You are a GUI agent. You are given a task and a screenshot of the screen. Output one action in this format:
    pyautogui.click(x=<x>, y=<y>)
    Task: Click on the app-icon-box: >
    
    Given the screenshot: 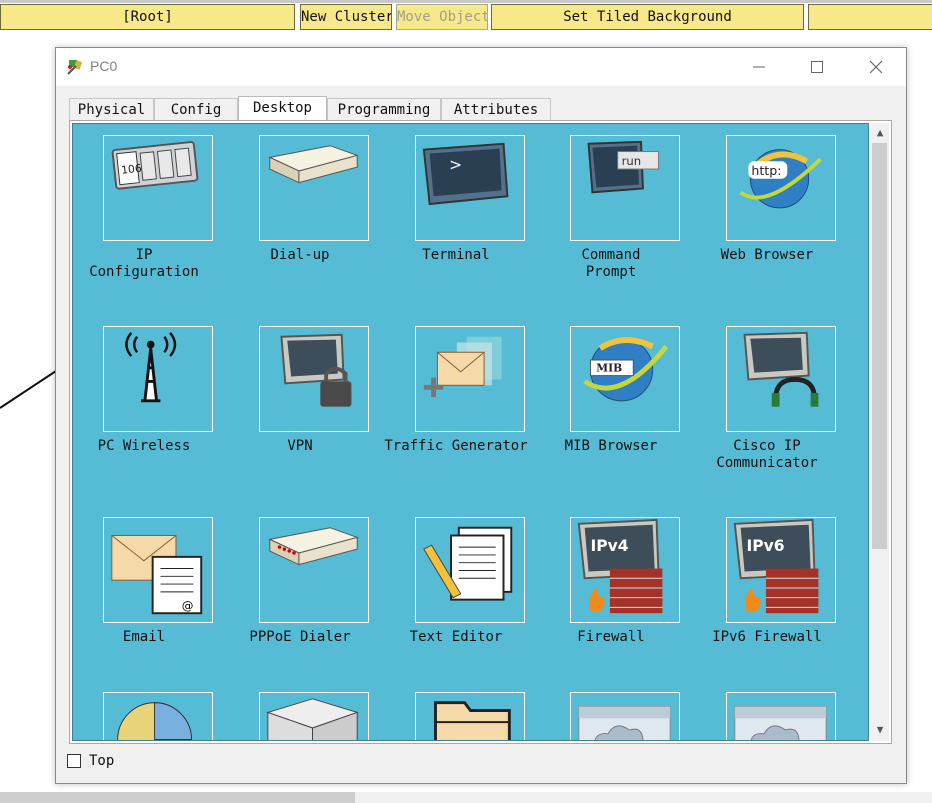 What is the action you would take?
    pyautogui.click(x=470, y=188)
    